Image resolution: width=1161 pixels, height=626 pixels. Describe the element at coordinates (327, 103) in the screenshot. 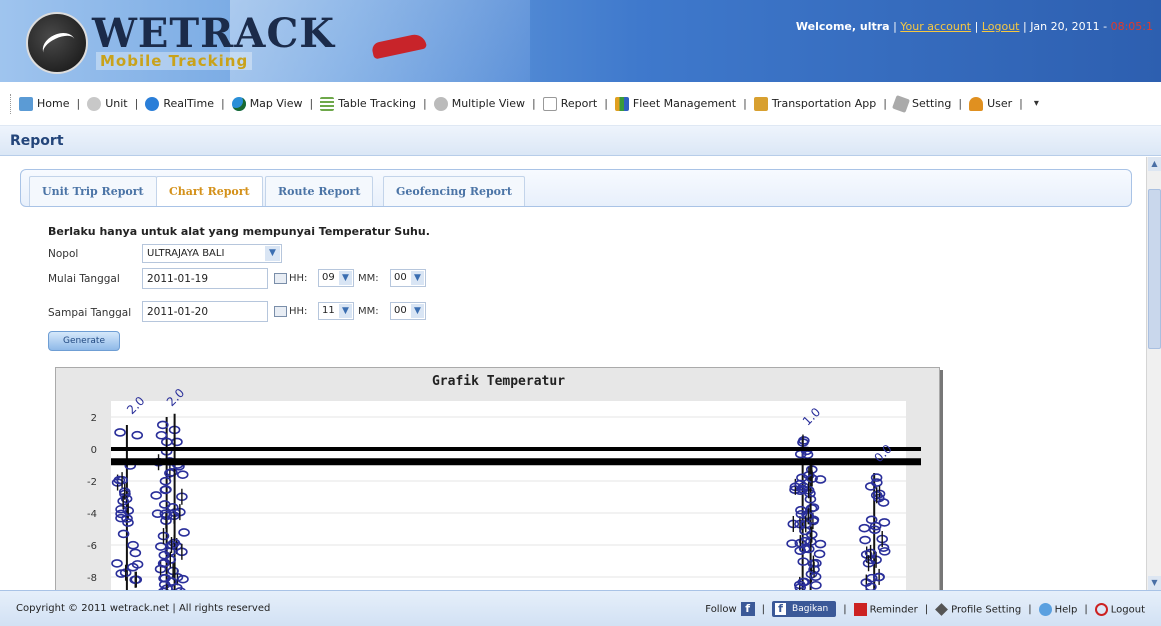

I see `table-icon` at that location.